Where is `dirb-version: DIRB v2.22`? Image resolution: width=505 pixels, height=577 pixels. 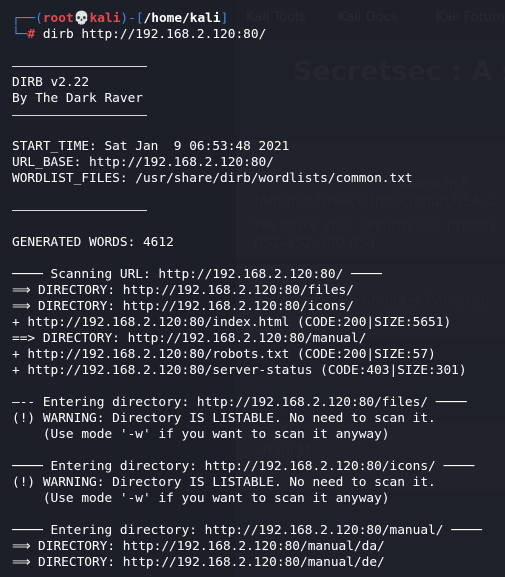 dirb-version: DIRB v2.22 is located at coordinates (51, 82).